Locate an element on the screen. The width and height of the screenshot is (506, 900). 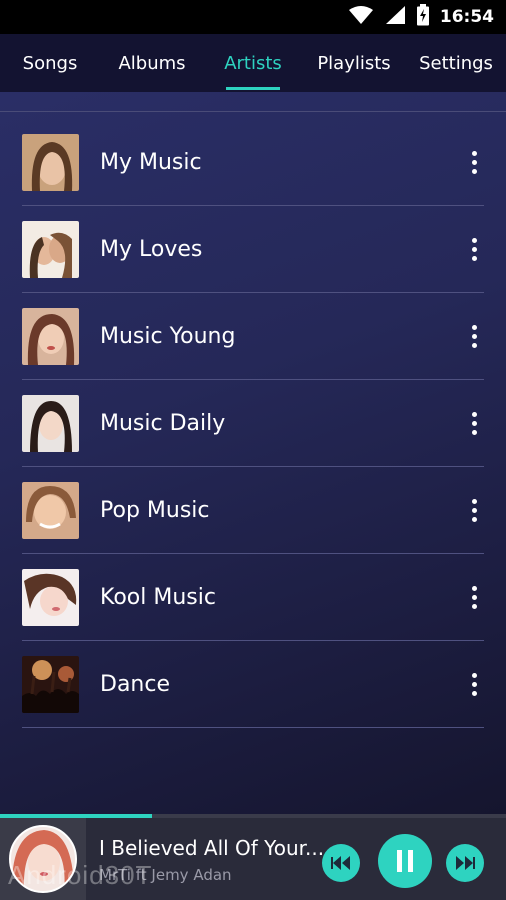
tab-label: Albums is located at coordinates (152, 63).